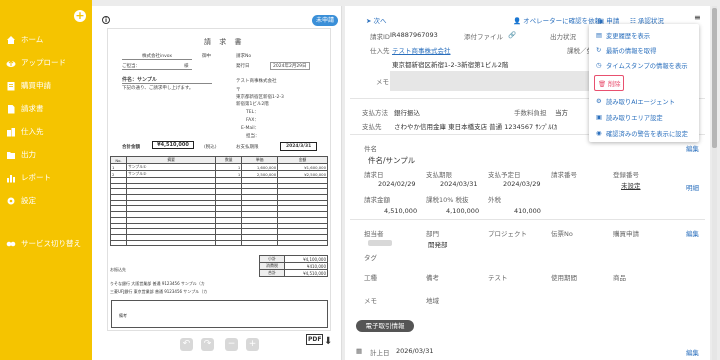 The width and height of the screenshot is (720, 360). What do you see at coordinates (609, 83) in the screenshot?
I see `menu-item-delete: 🗑 削除` at bounding box center [609, 83].